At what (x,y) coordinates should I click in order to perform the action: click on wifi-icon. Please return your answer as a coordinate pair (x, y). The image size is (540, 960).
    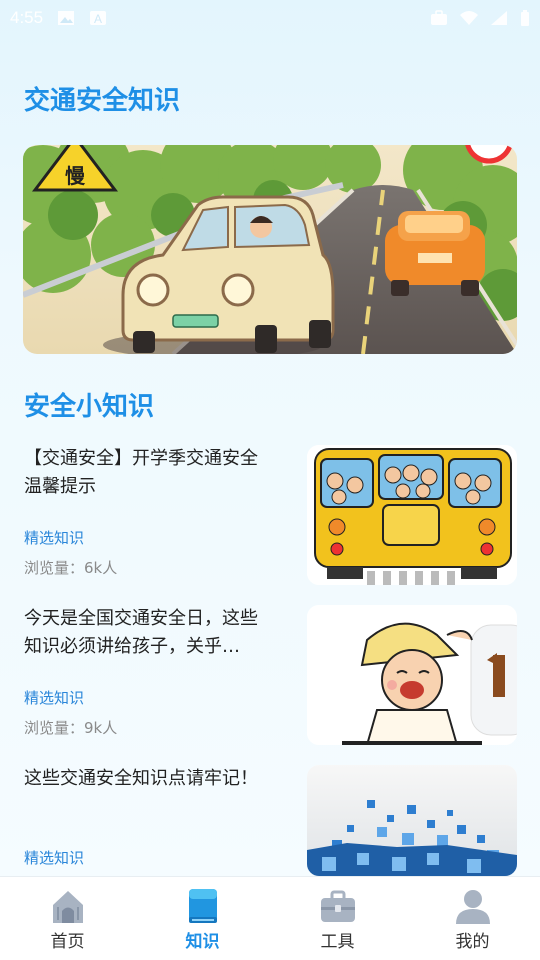
    Looking at the image, I should click on (469, 18).